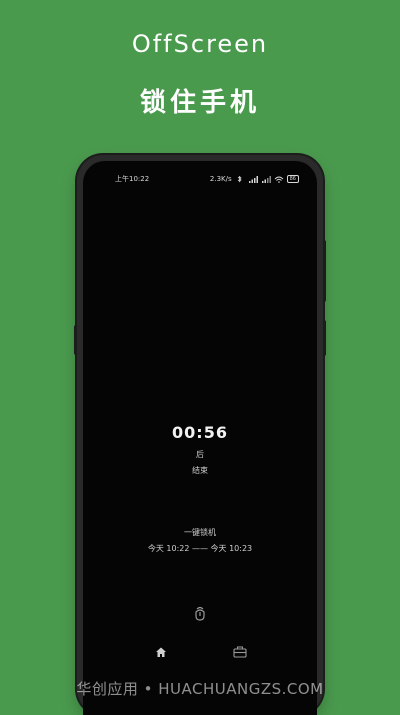 The height and width of the screenshot is (715, 400). I want to click on status-indicators: 2.3K/s 86, so click(254, 179).